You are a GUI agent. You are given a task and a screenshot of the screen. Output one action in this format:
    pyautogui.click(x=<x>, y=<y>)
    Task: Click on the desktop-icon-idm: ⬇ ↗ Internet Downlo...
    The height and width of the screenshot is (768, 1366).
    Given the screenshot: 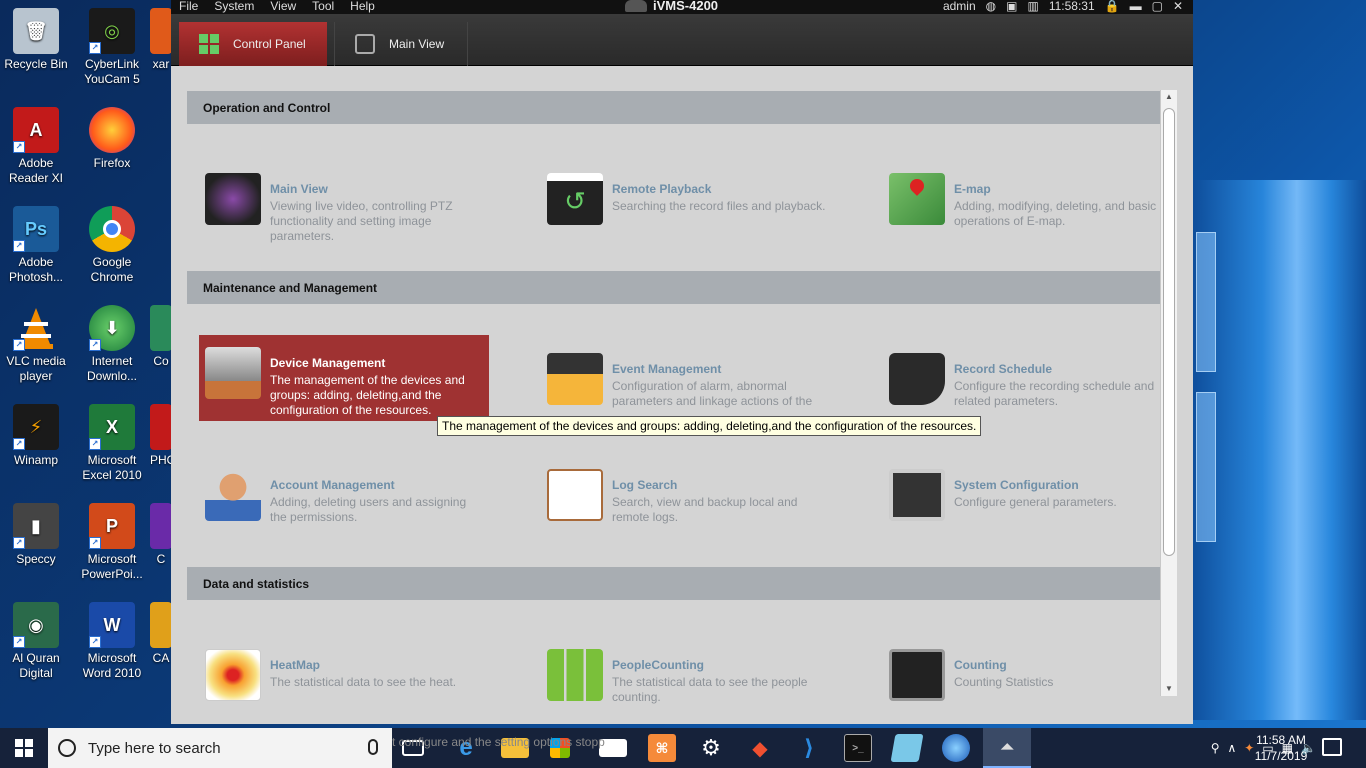 What is the action you would take?
    pyautogui.click(x=112, y=344)
    